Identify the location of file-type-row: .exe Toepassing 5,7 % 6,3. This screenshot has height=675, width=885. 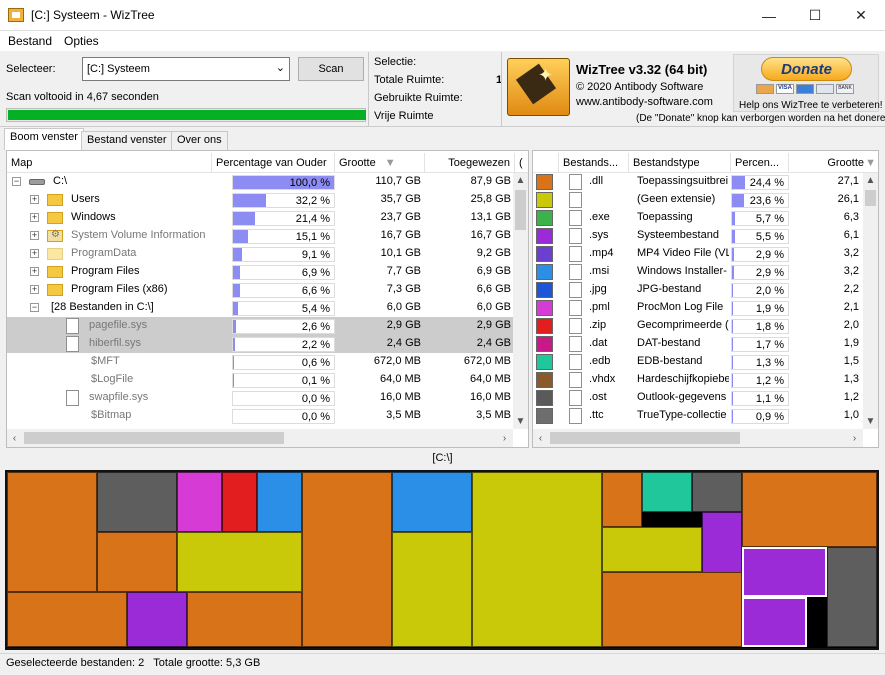
(698, 218).